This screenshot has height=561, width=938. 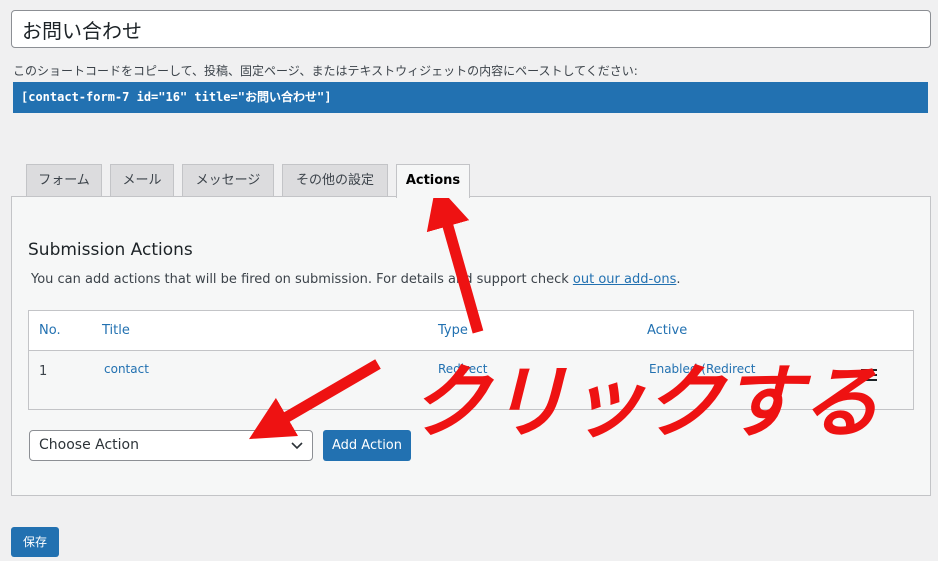 What do you see at coordinates (43, 371) in the screenshot?
I see `row-number: 1` at bounding box center [43, 371].